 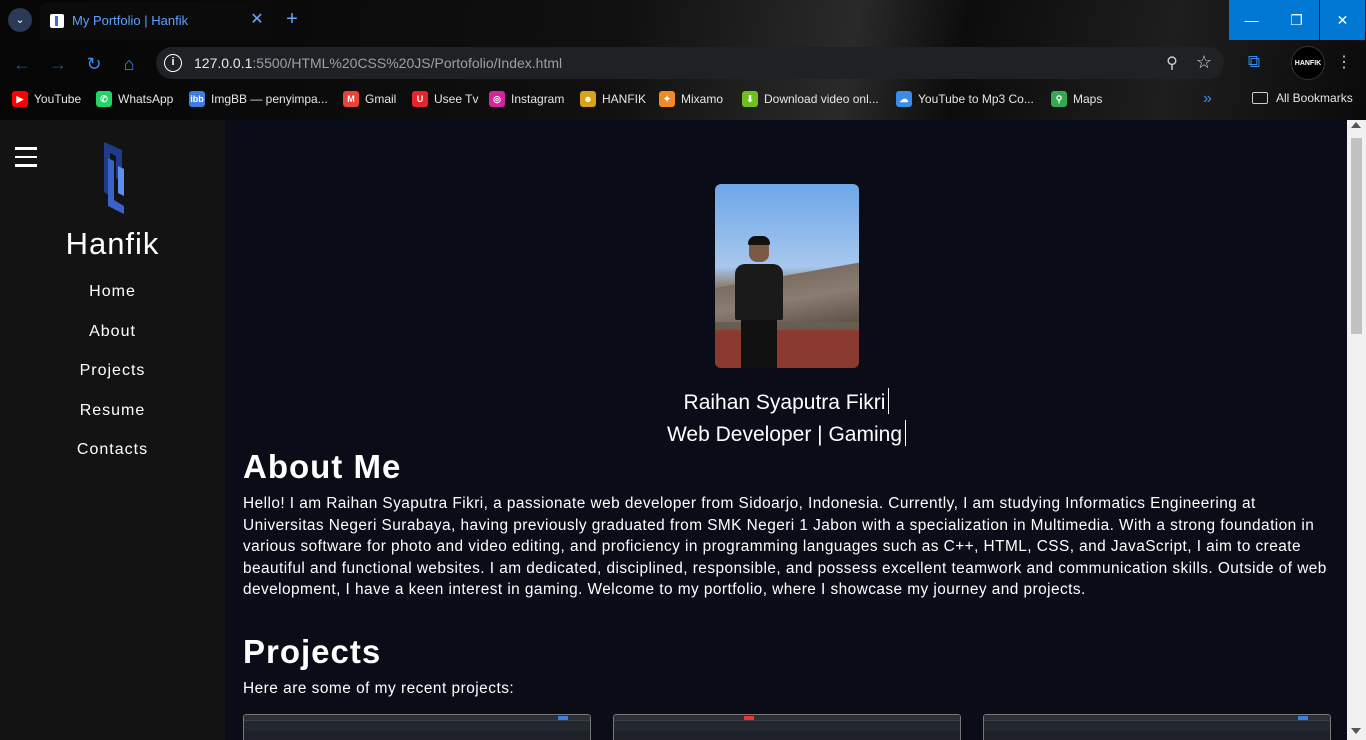 What do you see at coordinates (787, 276) in the screenshot?
I see `profile-photo` at bounding box center [787, 276].